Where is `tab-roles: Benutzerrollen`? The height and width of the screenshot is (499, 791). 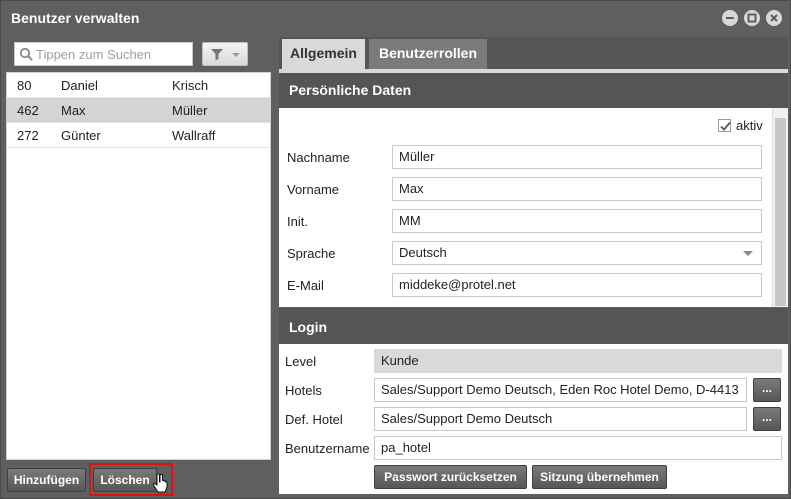
tab-roles: Benutzerrollen is located at coordinates (428, 54).